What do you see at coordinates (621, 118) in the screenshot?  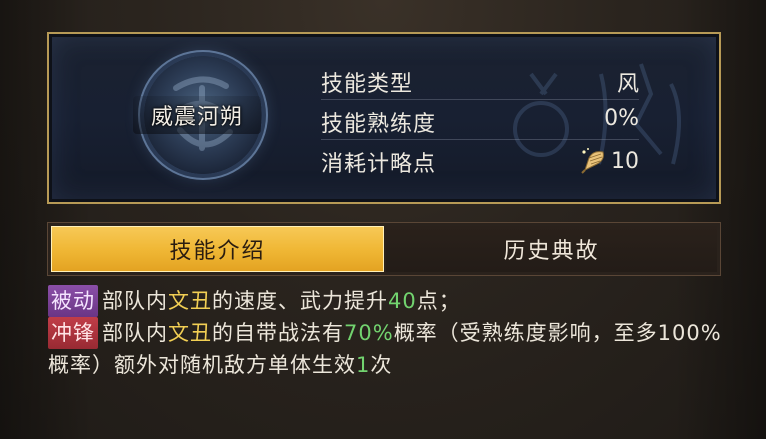 I see `stat-value: 0%` at bounding box center [621, 118].